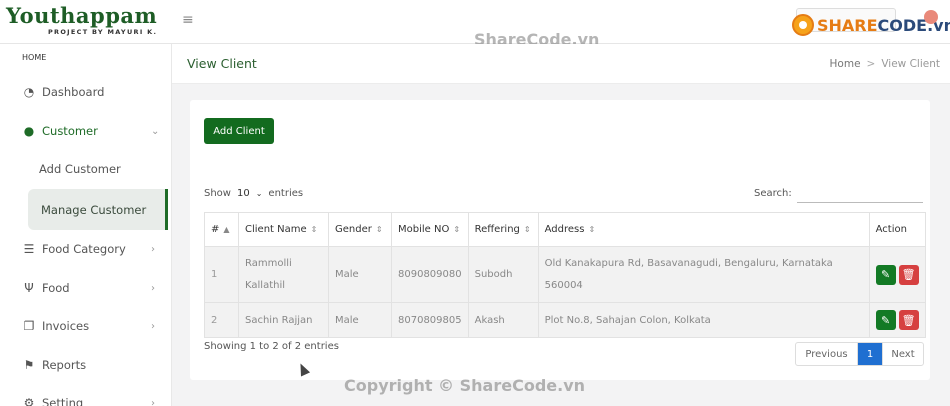  I want to click on header-label: Gender, so click(353, 229).